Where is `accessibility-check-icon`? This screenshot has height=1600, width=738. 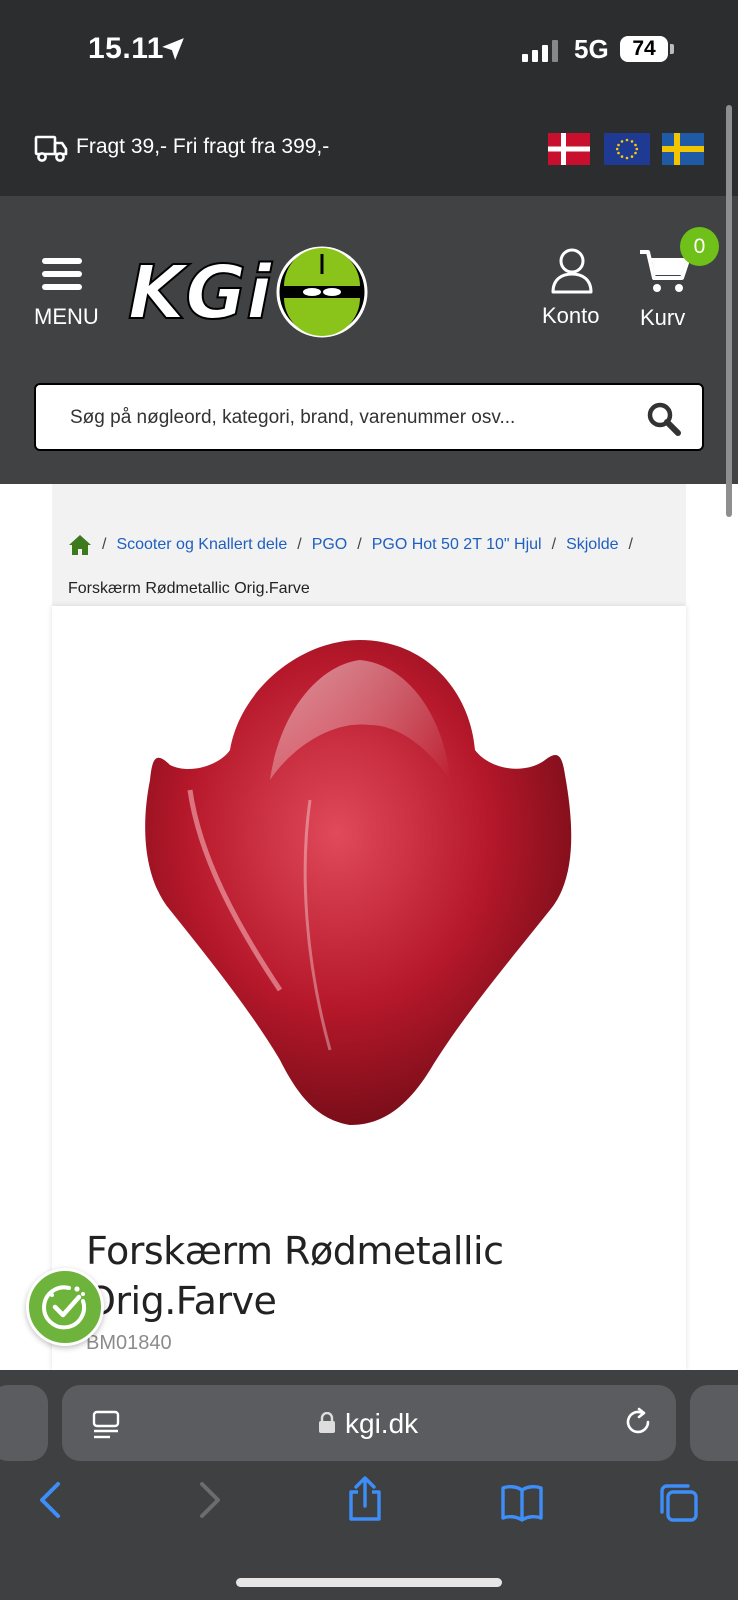
accessibility-check-icon is located at coordinates (64, 1307).